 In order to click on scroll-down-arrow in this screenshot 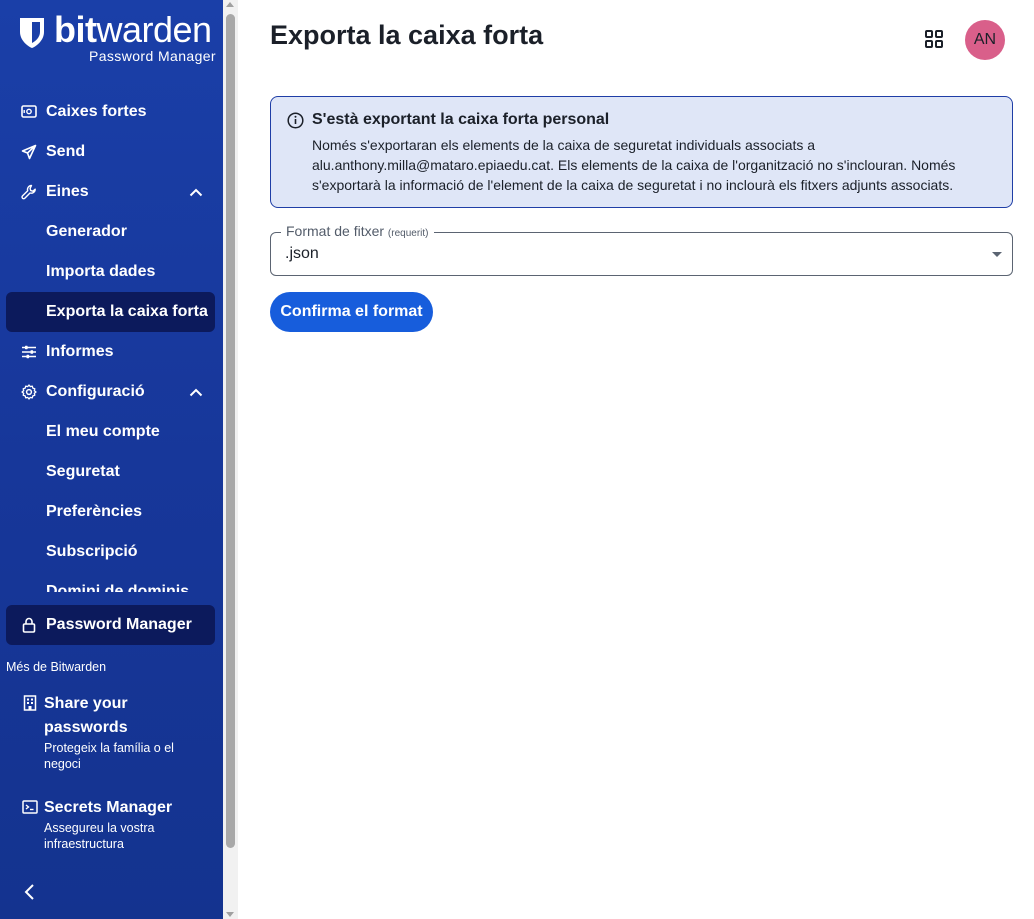, I will do `click(230, 914)`.